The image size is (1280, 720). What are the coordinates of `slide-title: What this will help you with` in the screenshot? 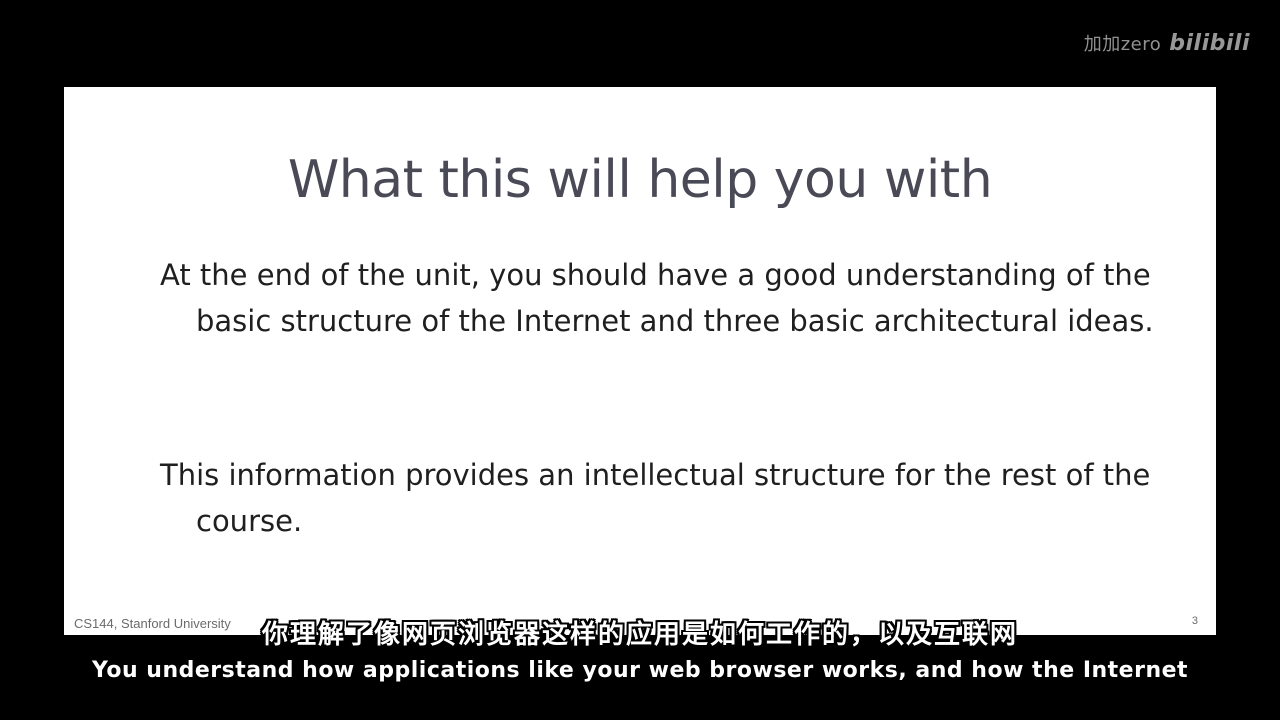 It's located at (640, 180).